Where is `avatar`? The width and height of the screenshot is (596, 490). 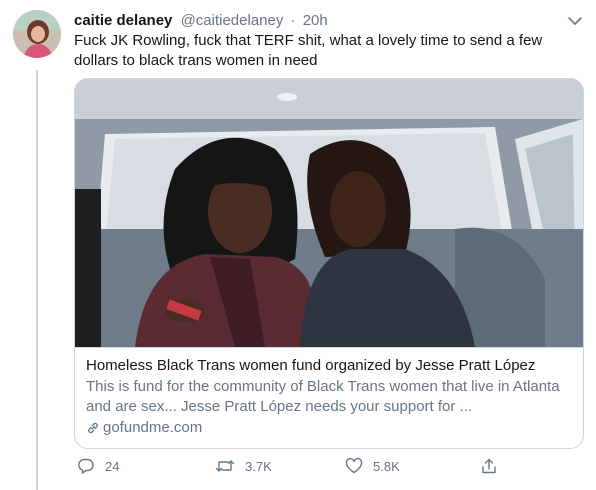
avatar is located at coordinates (37, 34).